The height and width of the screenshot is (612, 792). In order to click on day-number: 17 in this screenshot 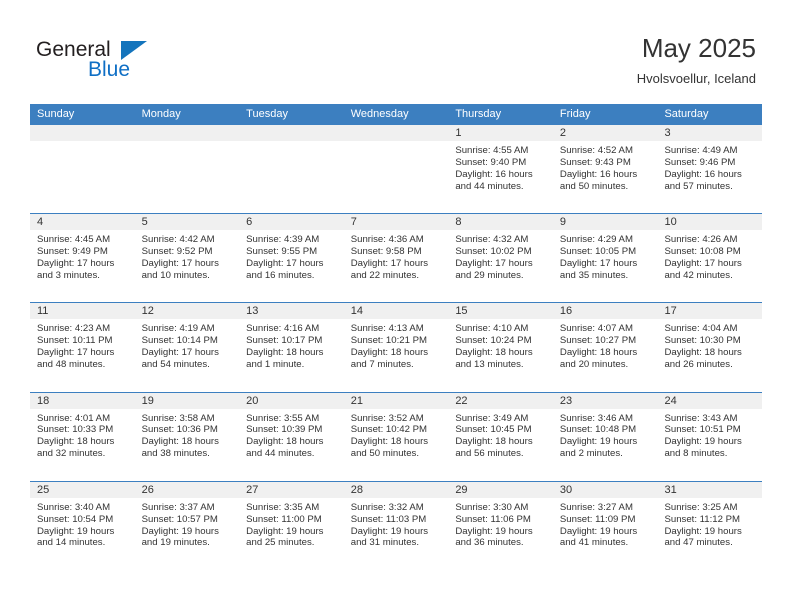, I will do `click(710, 311)`.